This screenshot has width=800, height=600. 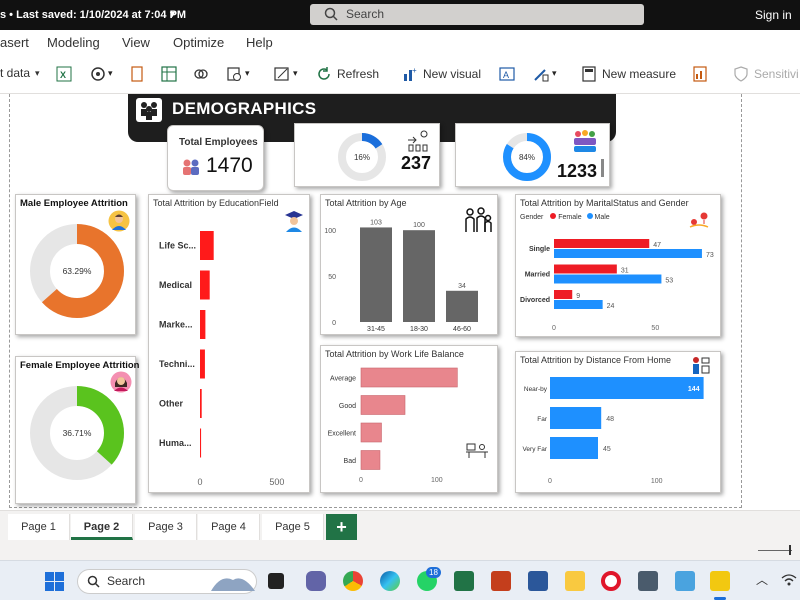 I want to click on male-attrition-card: Male Employee Attrition 63.29%, so click(x=75, y=264).